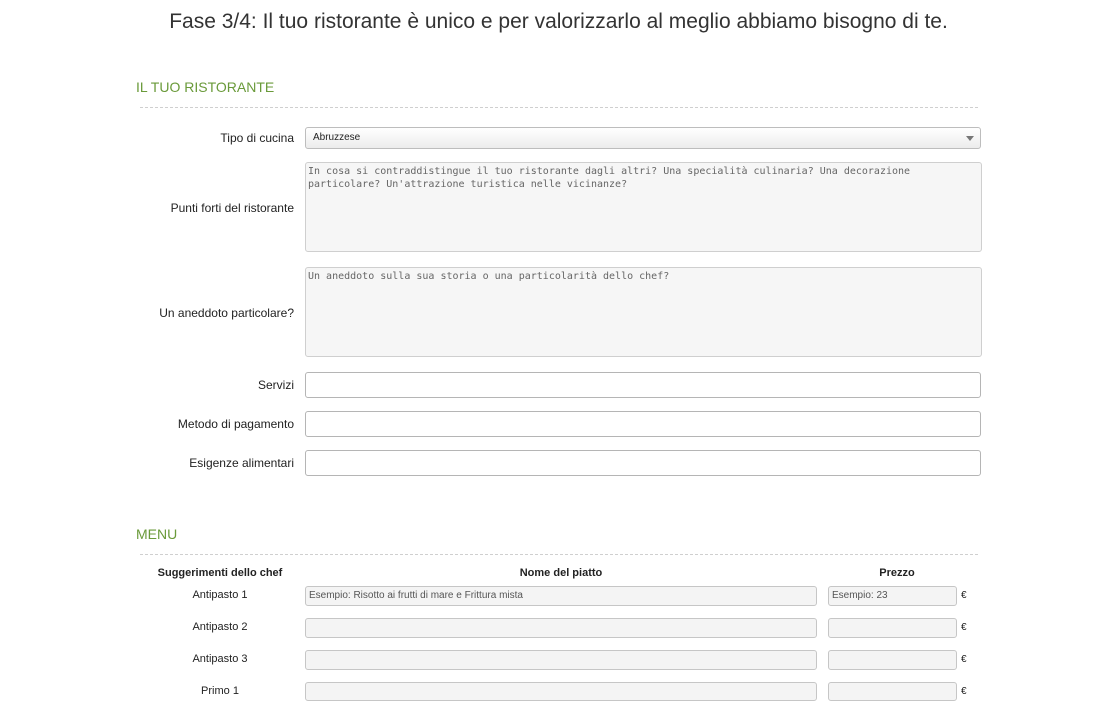 The height and width of the screenshot is (701, 1100). I want to click on menu-row-label: Antipasto 2, so click(220, 627).